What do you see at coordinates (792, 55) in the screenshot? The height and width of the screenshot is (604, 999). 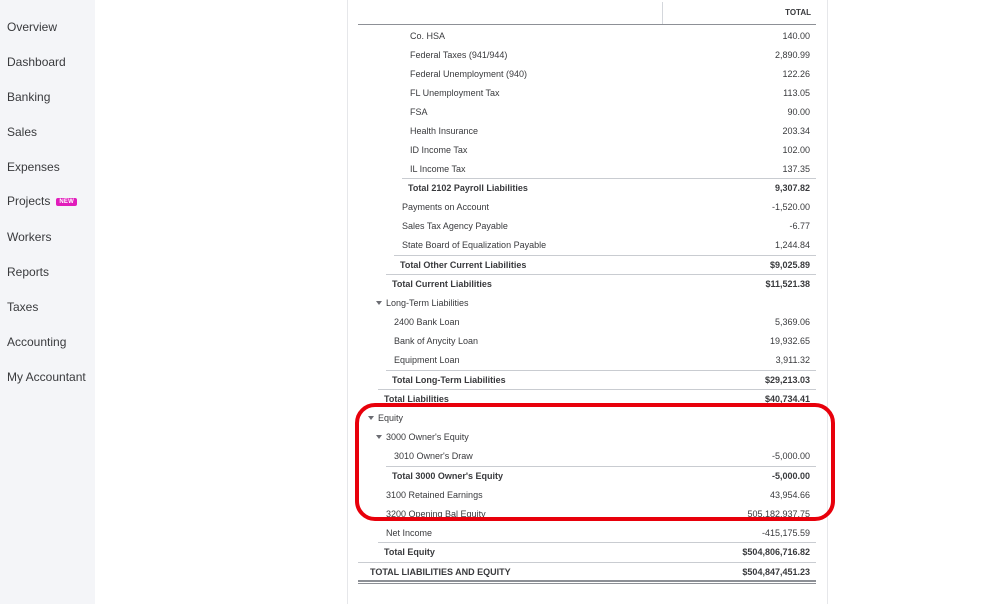 I see `row-amount: 2,890.99` at bounding box center [792, 55].